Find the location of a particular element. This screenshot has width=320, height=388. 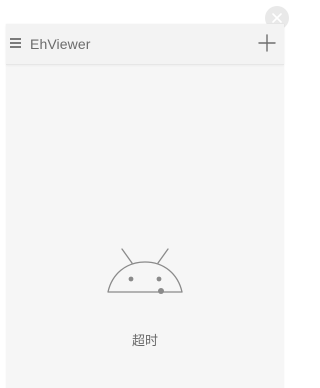

toolbar: EhViewer is located at coordinates (145, 44).